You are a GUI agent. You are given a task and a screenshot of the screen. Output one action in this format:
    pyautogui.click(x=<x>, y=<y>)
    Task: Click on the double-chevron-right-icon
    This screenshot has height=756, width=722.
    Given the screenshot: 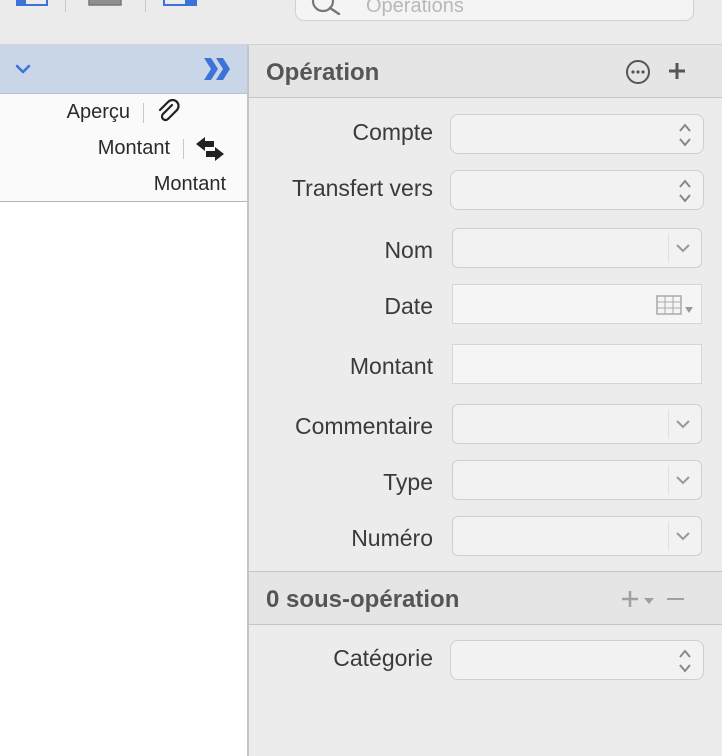 What is the action you would take?
    pyautogui.click(x=218, y=69)
    